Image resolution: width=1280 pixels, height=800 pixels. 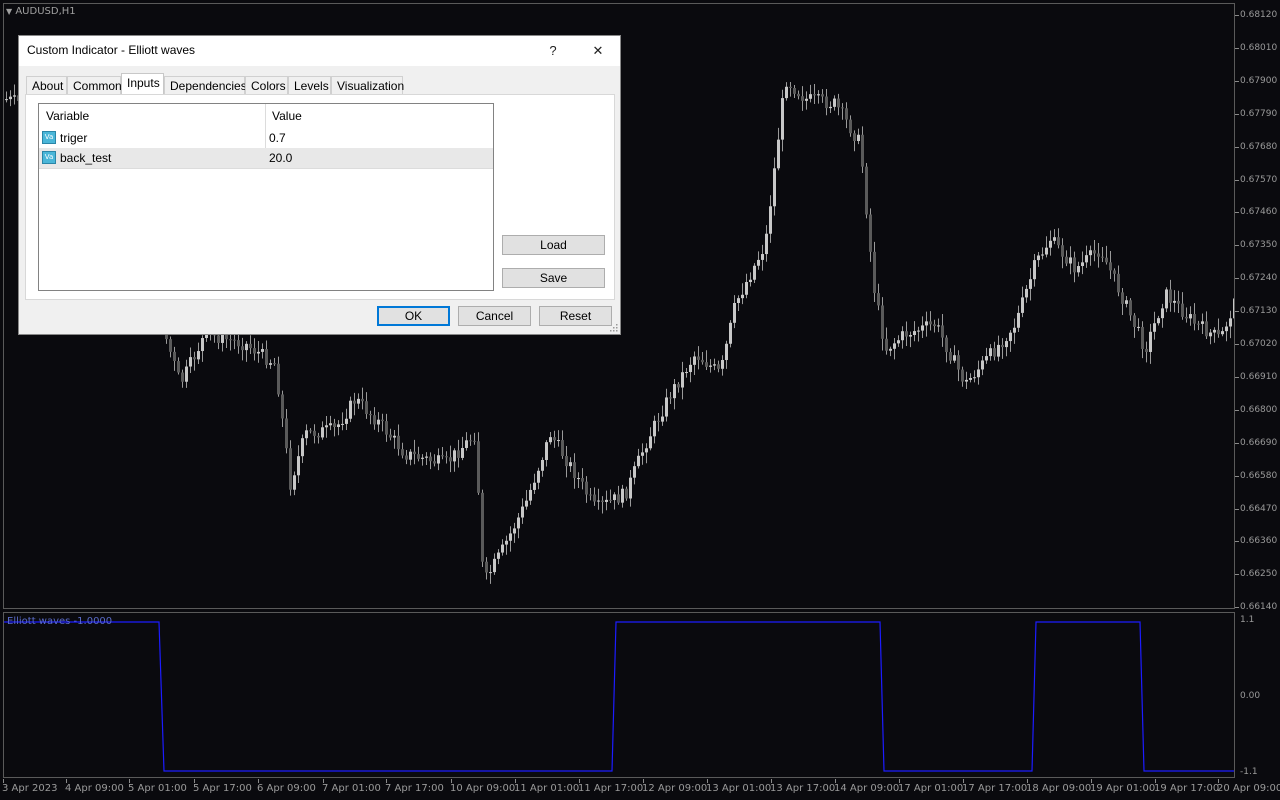 What do you see at coordinates (1259, 376) in the screenshot?
I see `price-tick-label: 0.66910` at bounding box center [1259, 376].